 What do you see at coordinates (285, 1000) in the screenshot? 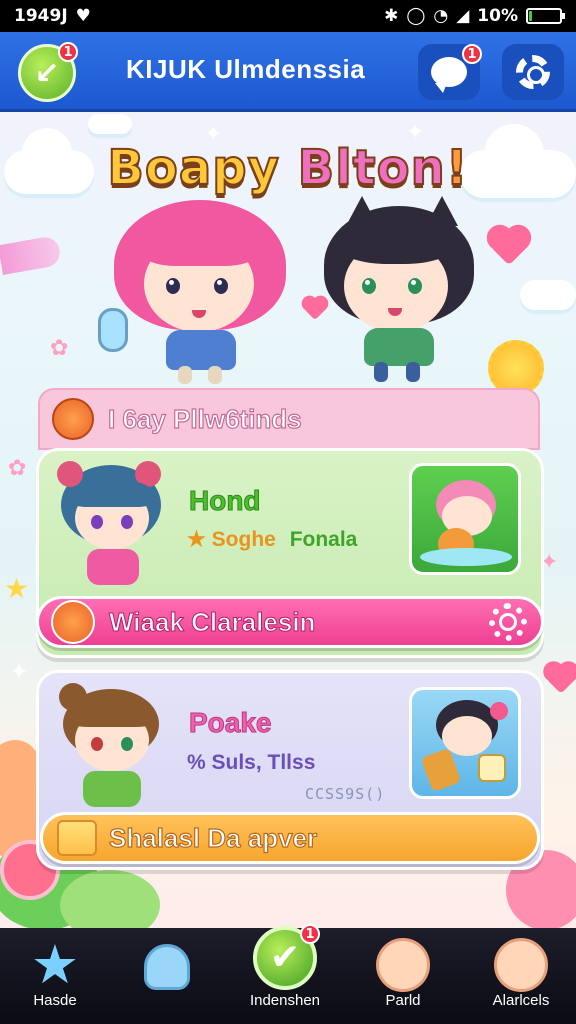
I see `nav-label: Indenshen` at bounding box center [285, 1000].